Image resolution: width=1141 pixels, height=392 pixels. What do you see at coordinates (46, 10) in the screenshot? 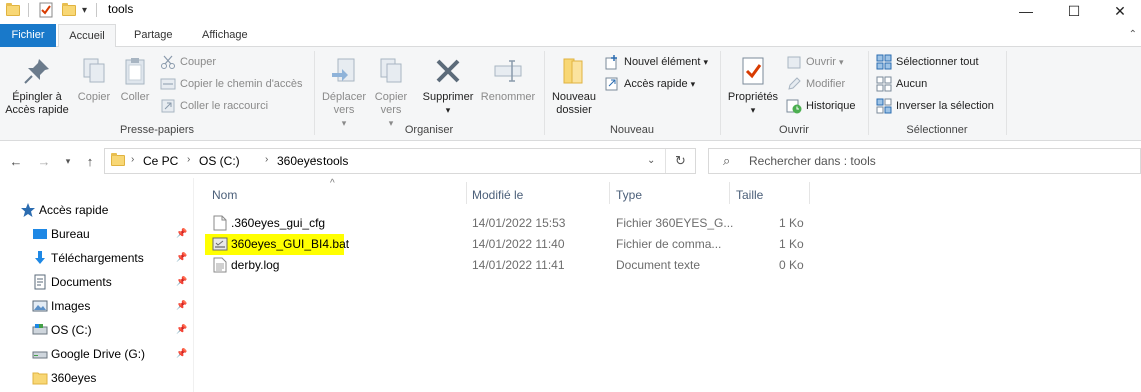
I see `properties-quick-icon` at bounding box center [46, 10].